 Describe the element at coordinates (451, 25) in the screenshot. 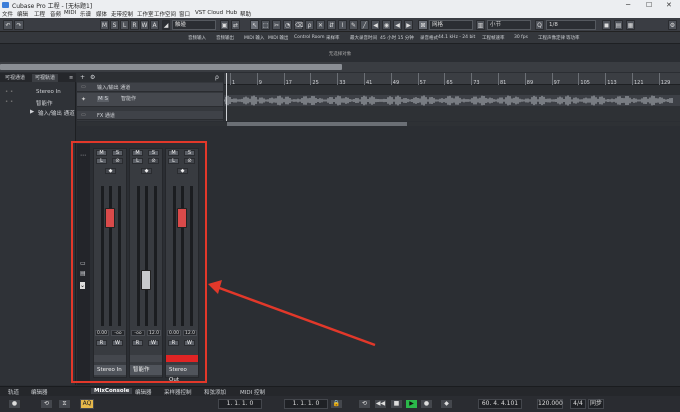

I see `grid-type-select: 网格` at that location.